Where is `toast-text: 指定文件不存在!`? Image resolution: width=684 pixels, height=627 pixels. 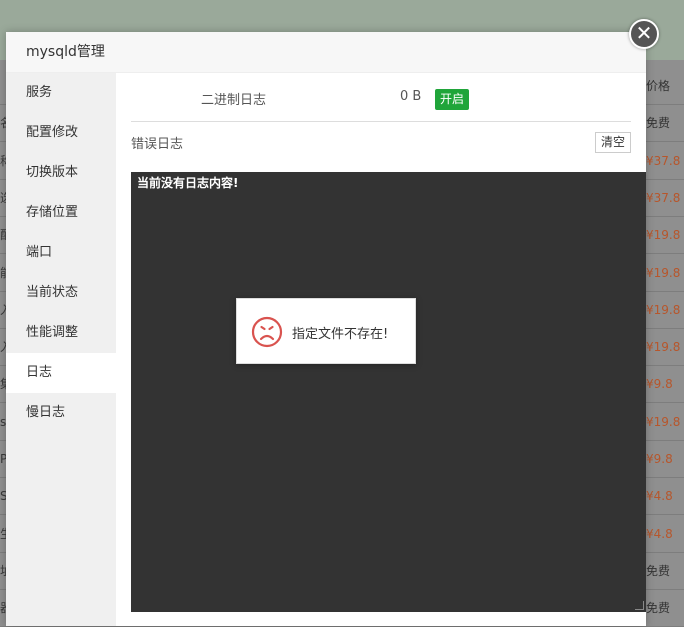
toast-text: 指定文件不存在! is located at coordinates (340, 334).